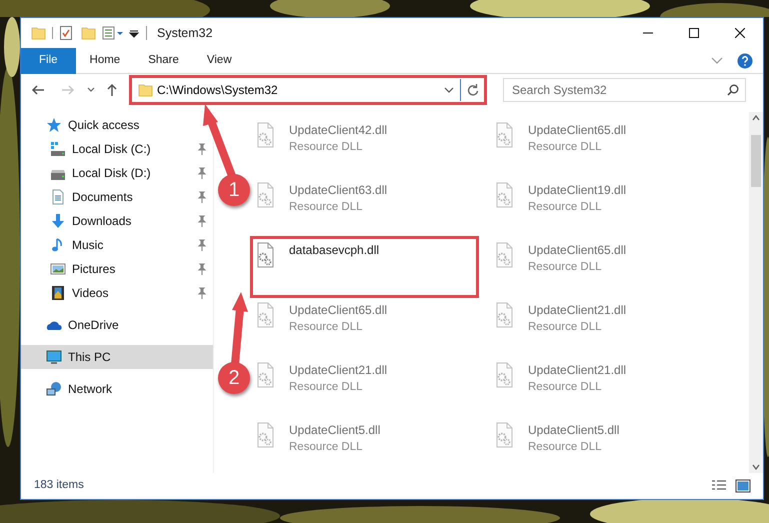 The height and width of the screenshot is (523, 769). I want to click on expand-ribbon-icon, so click(717, 60).